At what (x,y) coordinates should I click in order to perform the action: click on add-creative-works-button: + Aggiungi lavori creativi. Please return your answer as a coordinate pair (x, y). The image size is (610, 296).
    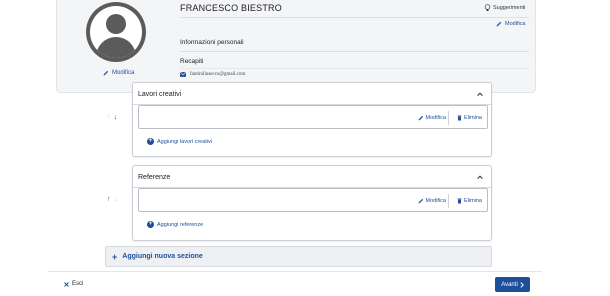
    Looking at the image, I should click on (179, 141).